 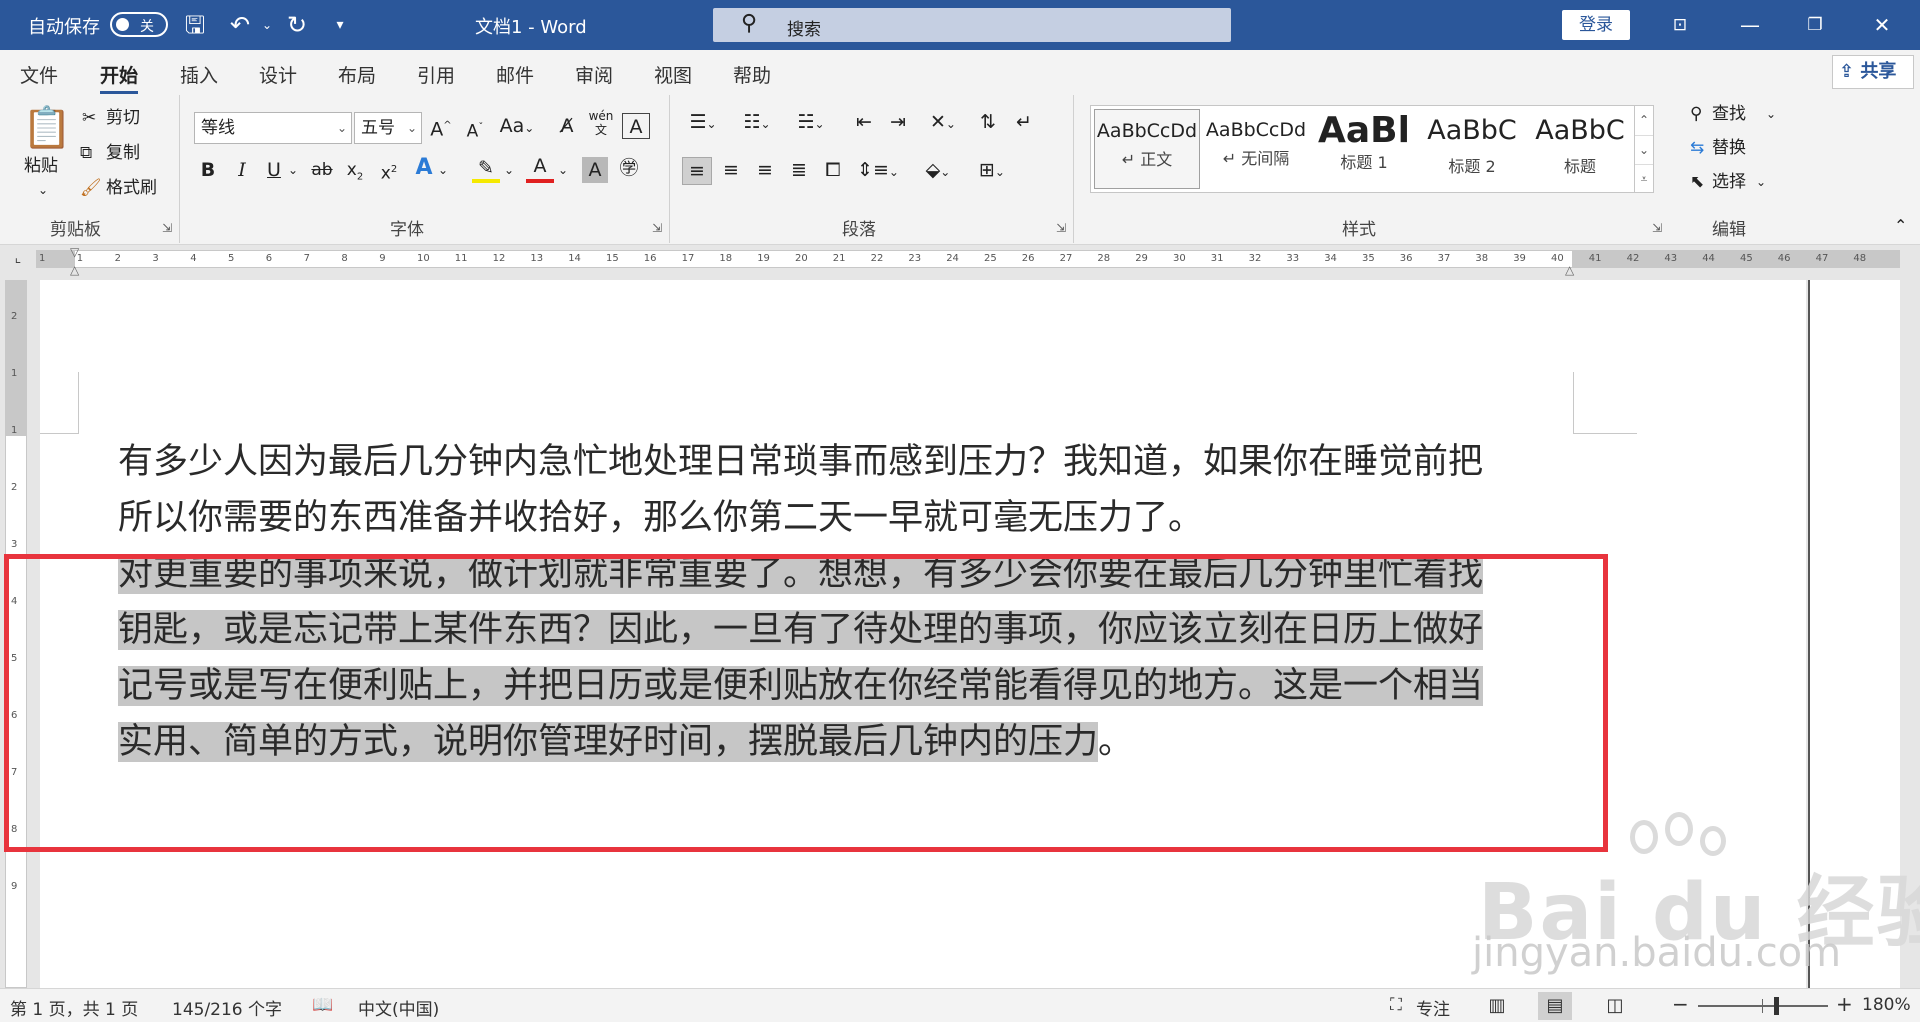 What do you see at coordinates (752, 74) in the screenshot?
I see `tab-help: 帮助` at bounding box center [752, 74].